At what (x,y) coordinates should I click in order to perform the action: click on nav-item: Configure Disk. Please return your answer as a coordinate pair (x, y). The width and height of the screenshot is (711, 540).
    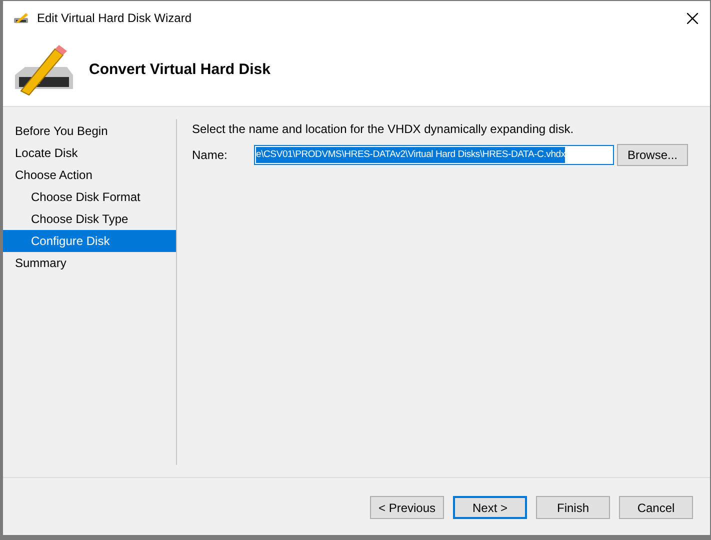
    Looking at the image, I should click on (89, 241).